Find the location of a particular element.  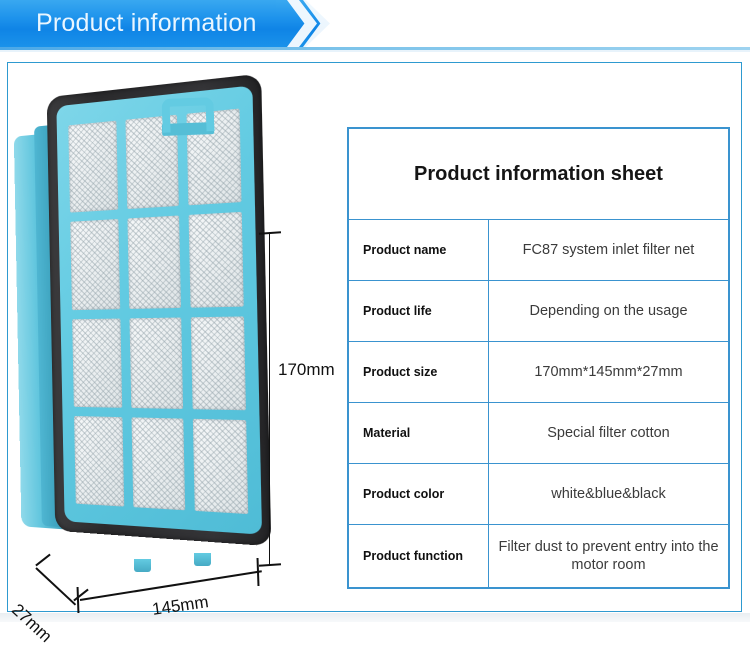

spec-key: Product function is located at coordinates (419, 555).